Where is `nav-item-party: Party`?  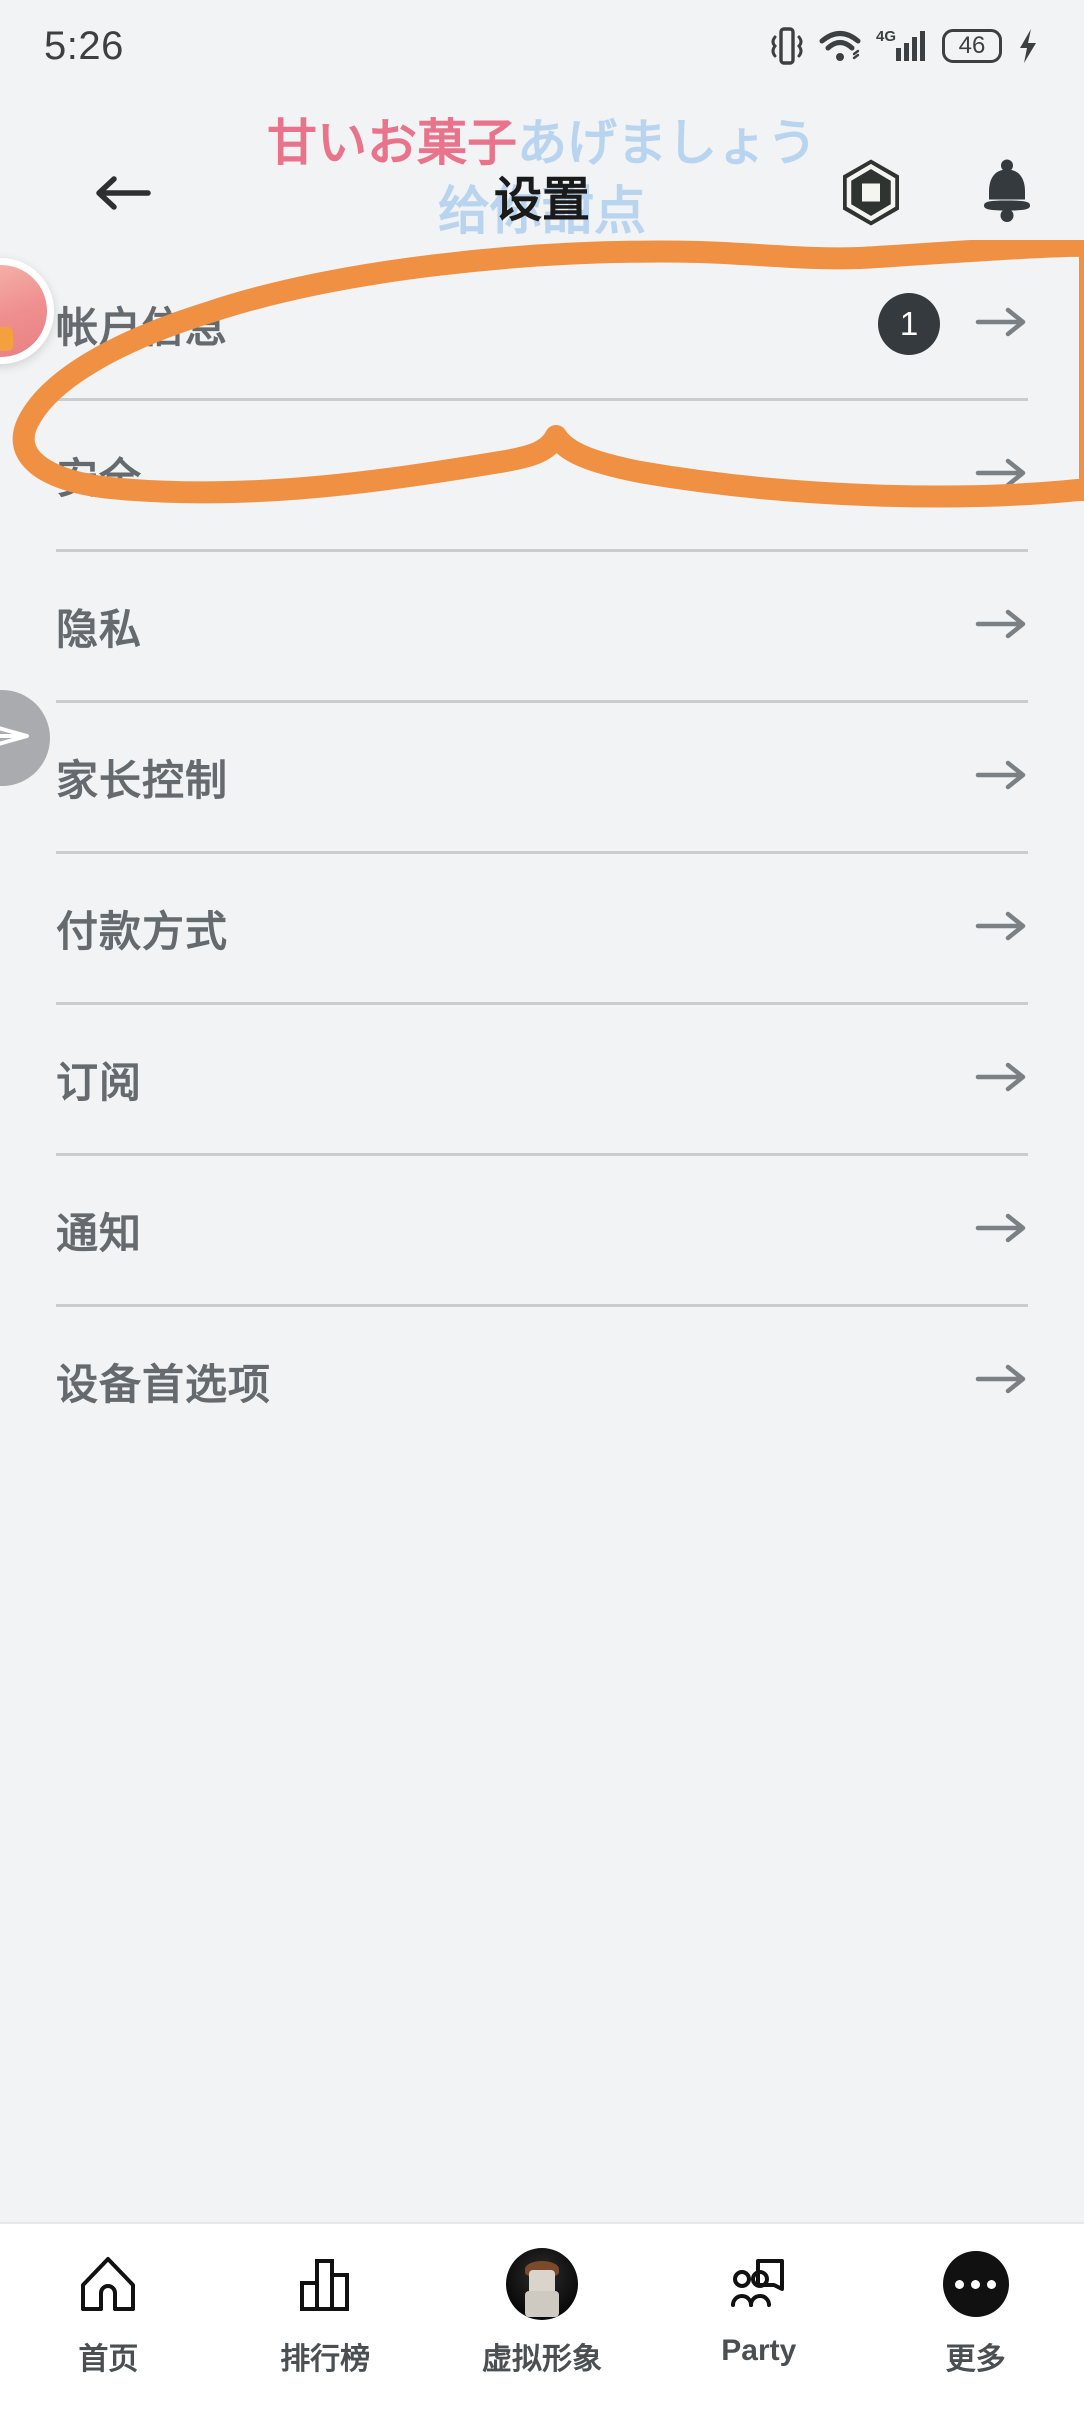
nav-item-party: Party is located at coordinates (759, 2308).